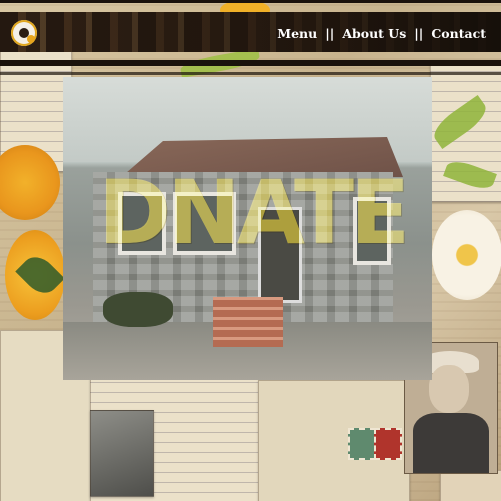 This screenshot has height=501, width=501. What do you see at coordinates (466, 255) in the screenshot?
I see `white-daisy` at bounding box center [466, 255].